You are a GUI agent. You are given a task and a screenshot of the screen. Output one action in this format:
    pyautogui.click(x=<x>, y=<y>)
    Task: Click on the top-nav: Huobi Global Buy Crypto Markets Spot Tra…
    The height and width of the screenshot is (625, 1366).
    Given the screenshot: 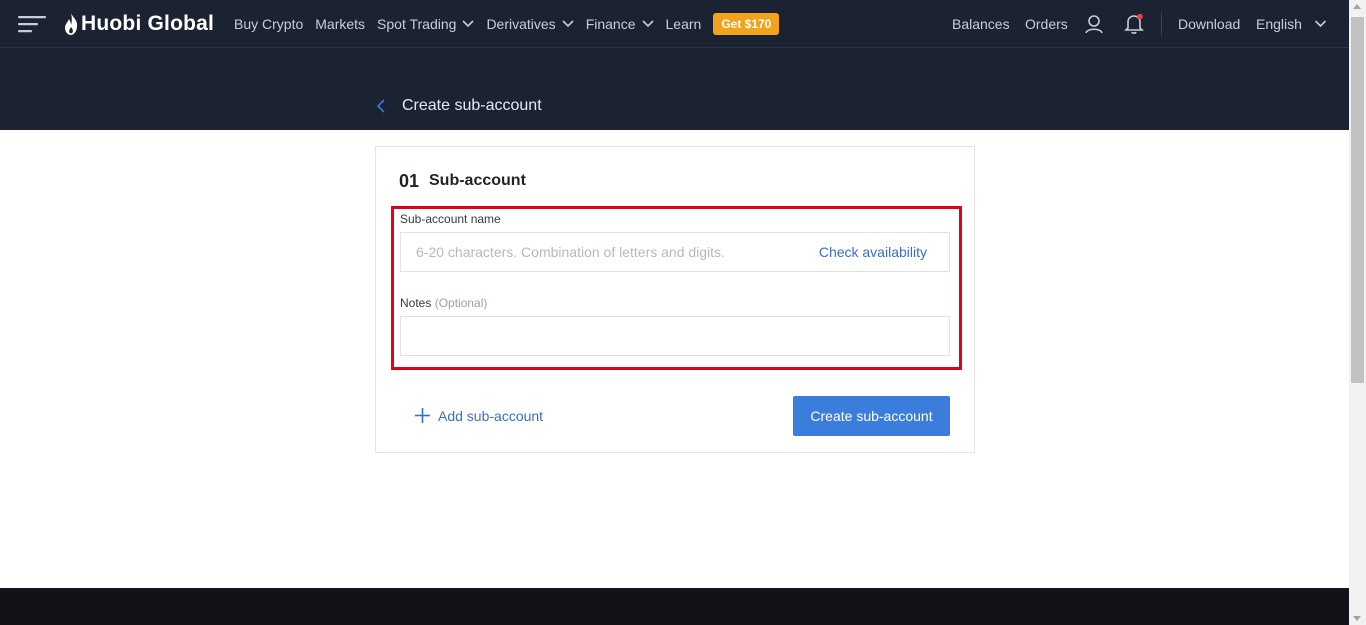 What is the action you would take?
    pyautogui.click(x=674, y=24)
    